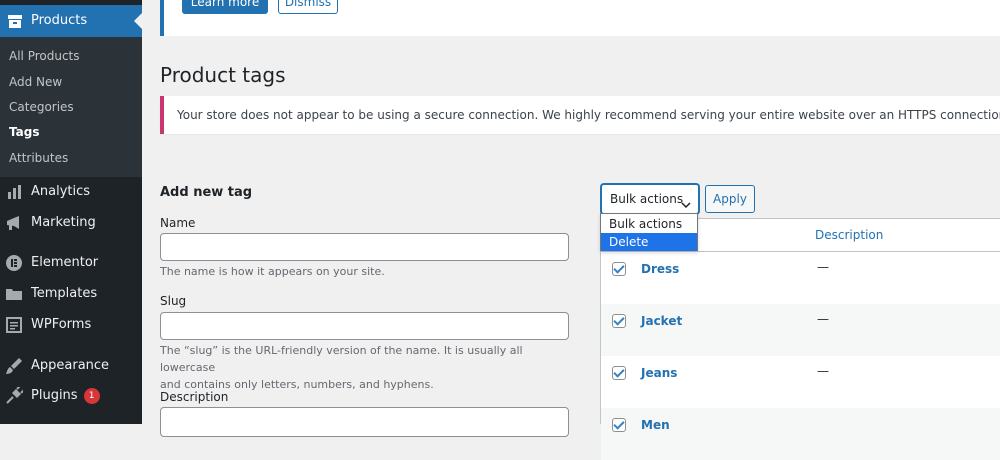 The image size is (1000, 460). I want to click on menu-item-plugins: Plugins 1, so click(71, 396).